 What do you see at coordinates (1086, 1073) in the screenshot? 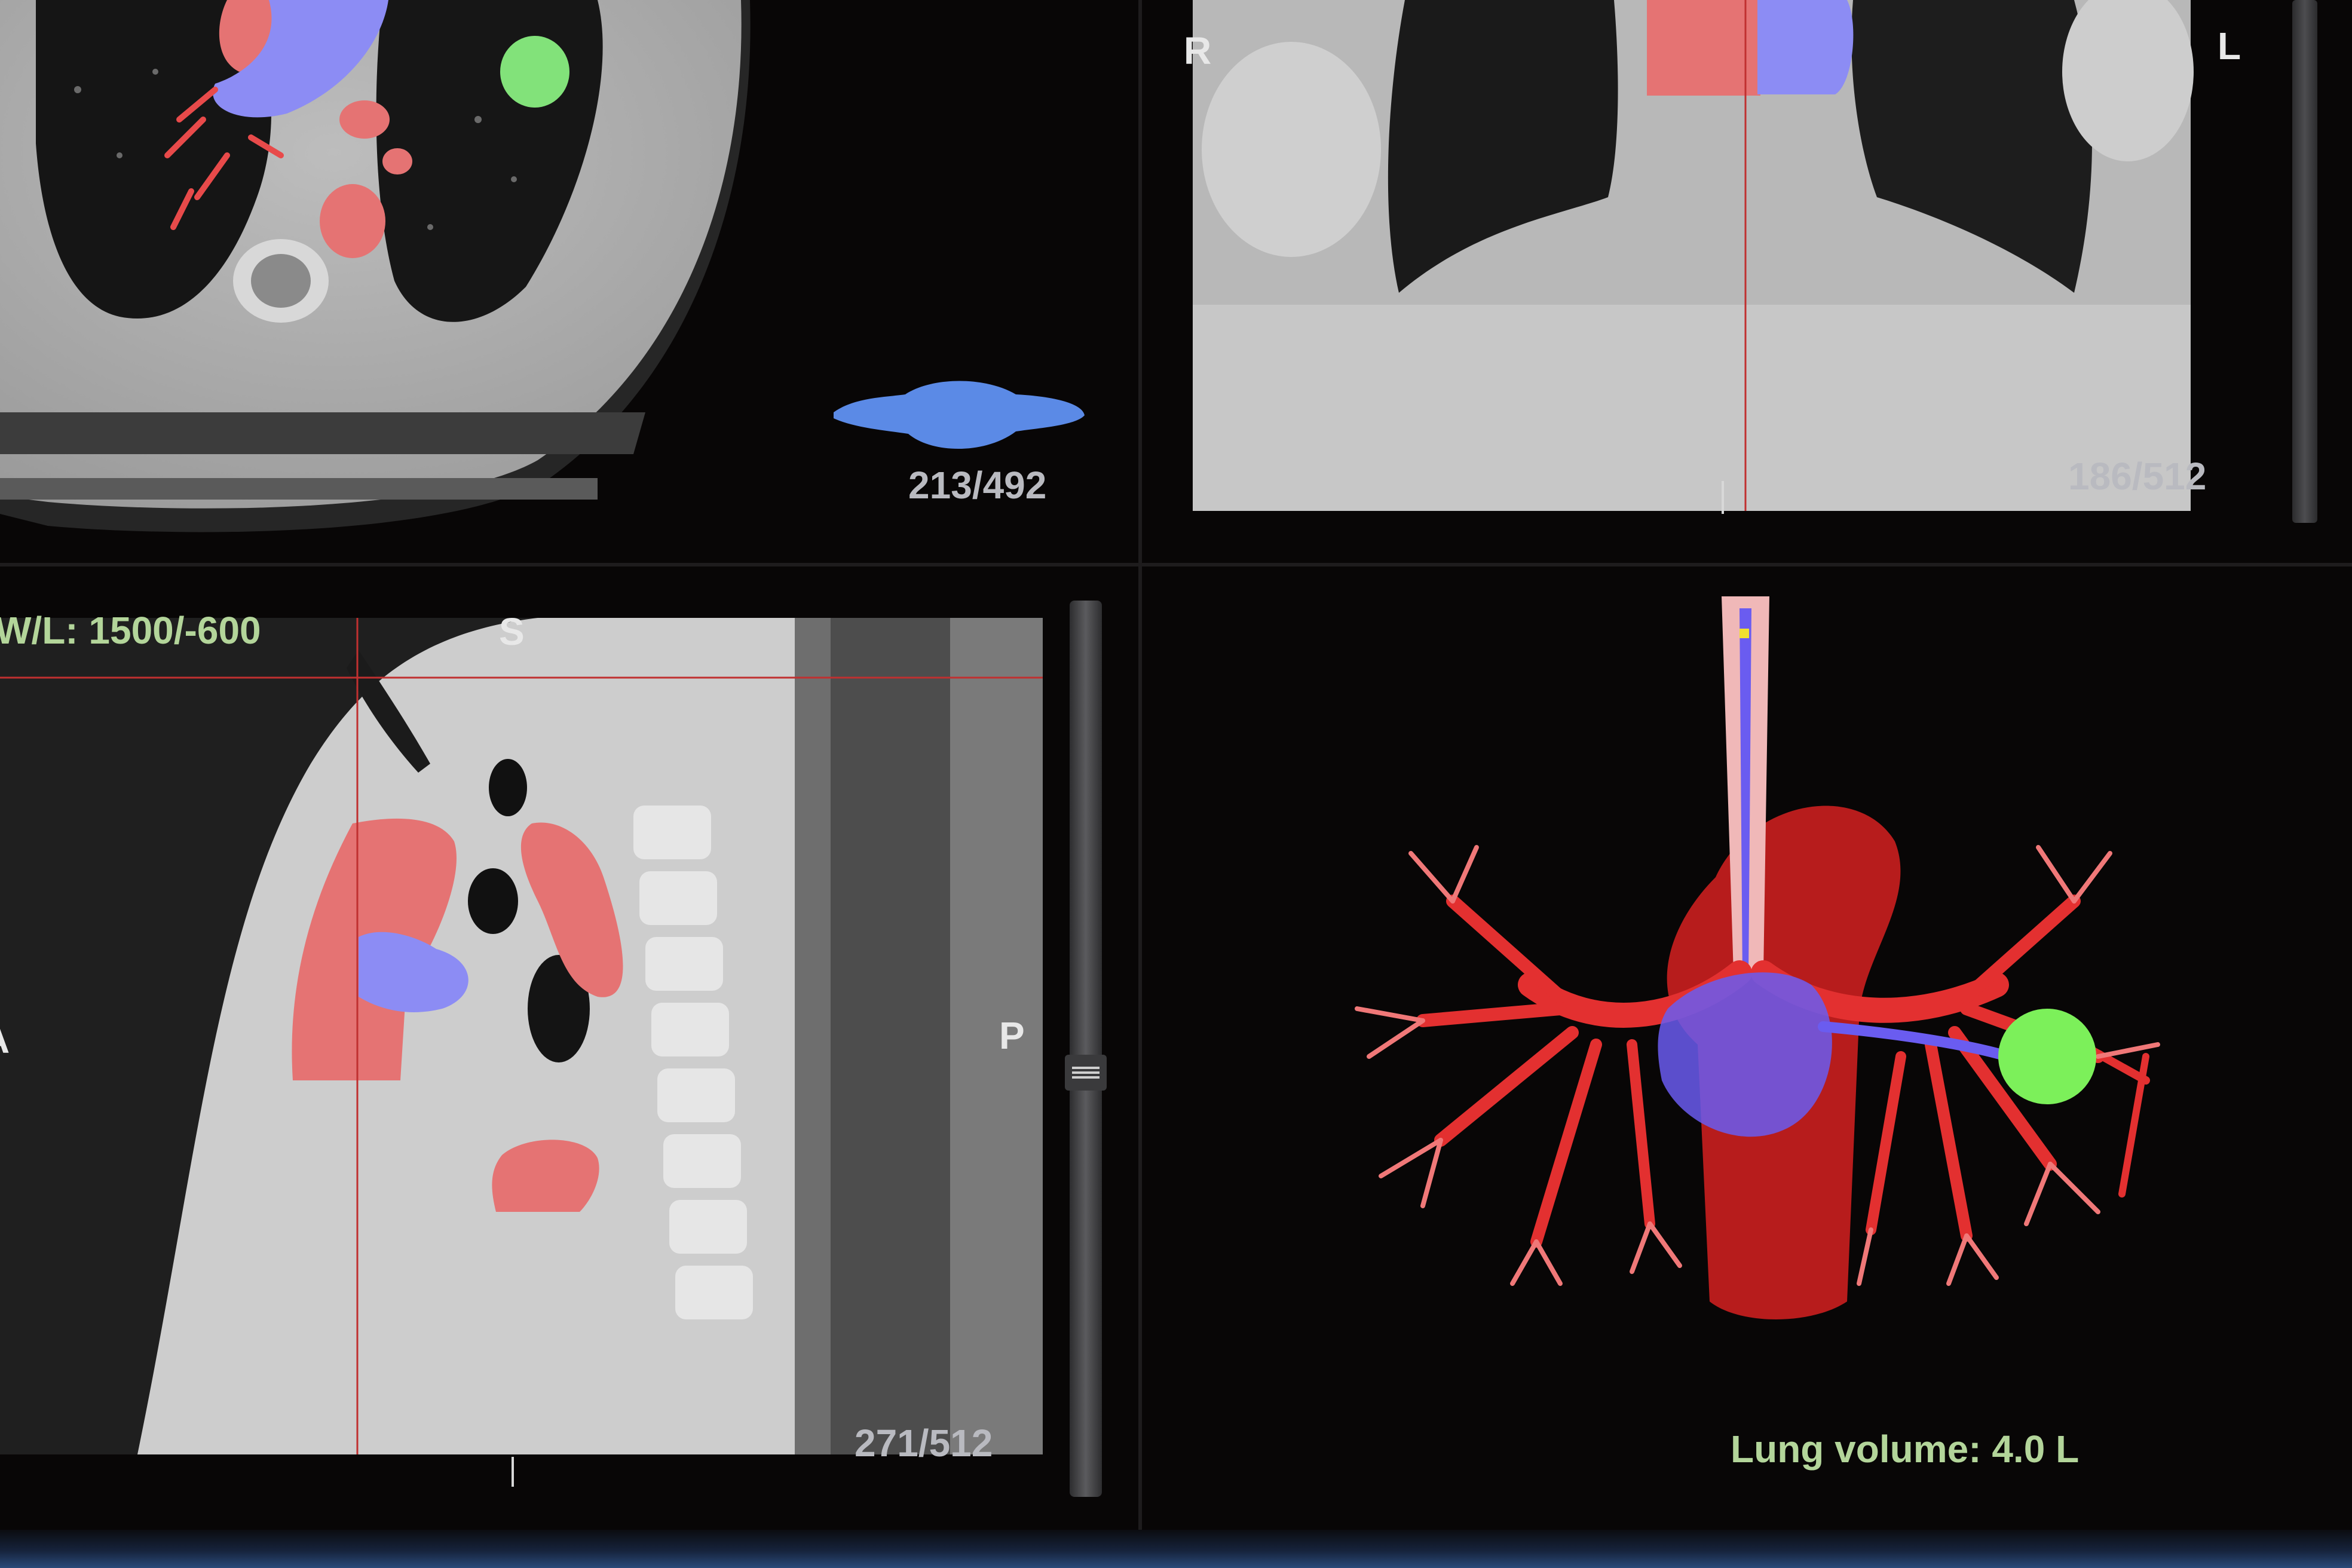
I see `slice-slider-handle` at bounding box center [1086, 1073].